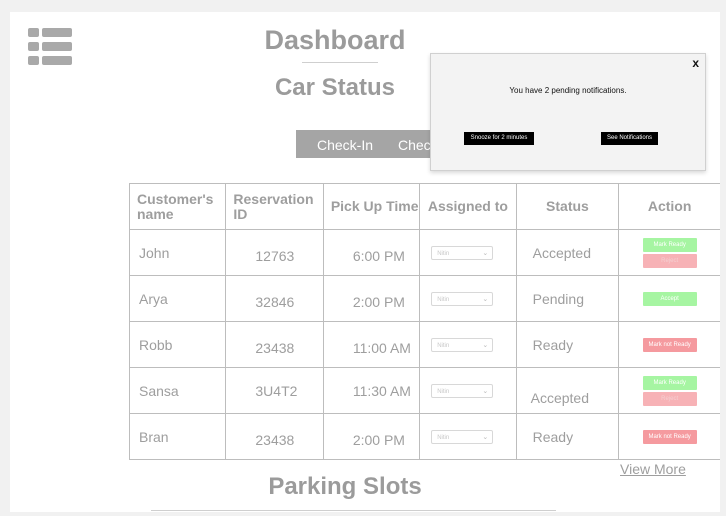 This screenshot has width=726, height=516. What do you see at coordinates (695, 63) in the screenshot?
I see `close-icon: x` at bounding box center [695, 63].